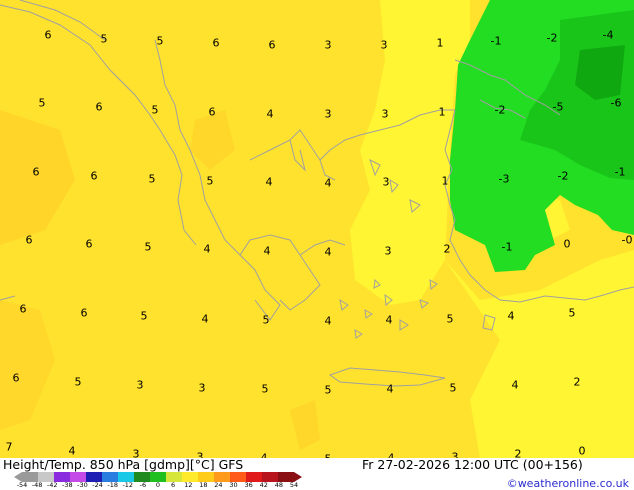 The width and height of the screenshot is (634, 490). What do you see at coordinates (504, 179) in the screenshot?
I see `temperature-value: -3` at bounding box center [504, 179].